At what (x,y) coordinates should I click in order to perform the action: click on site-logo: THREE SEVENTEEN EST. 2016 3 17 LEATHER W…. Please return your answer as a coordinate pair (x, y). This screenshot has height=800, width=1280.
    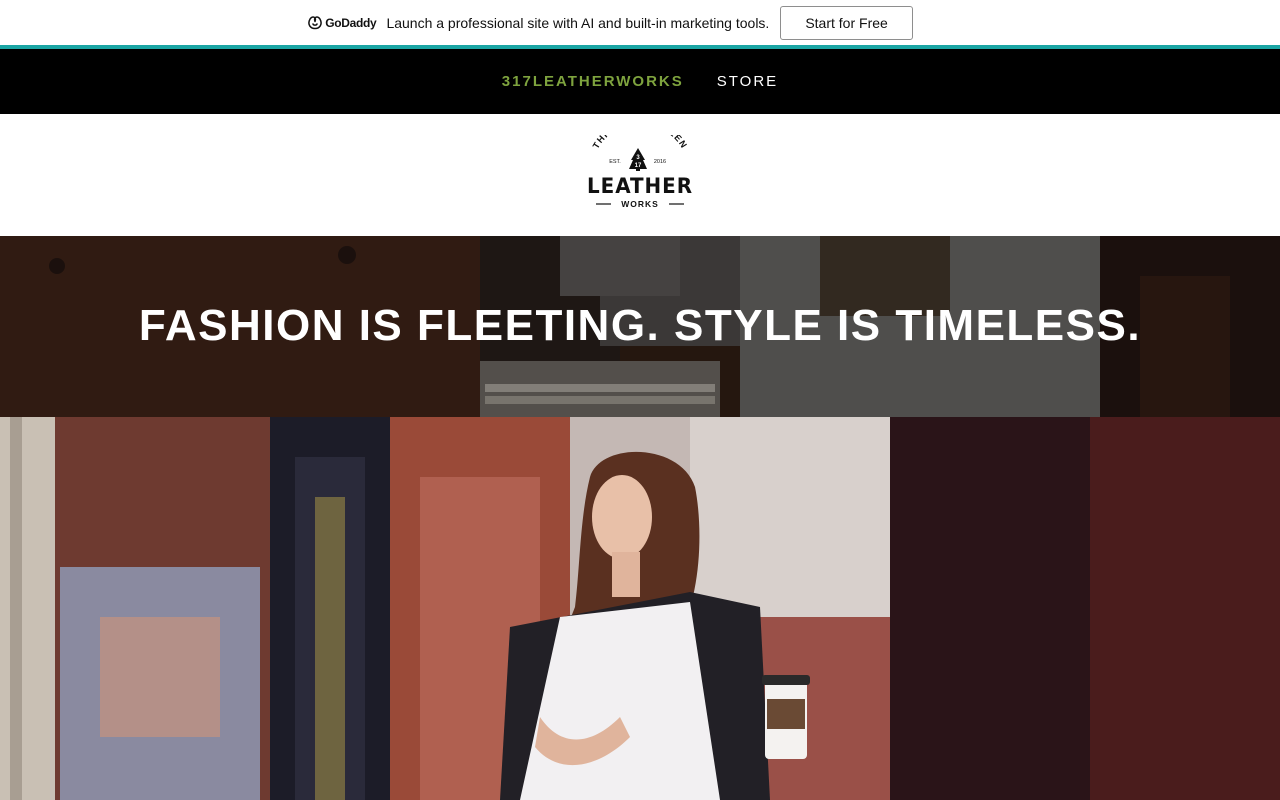
    Looking at the image, I should click on (640, 175).